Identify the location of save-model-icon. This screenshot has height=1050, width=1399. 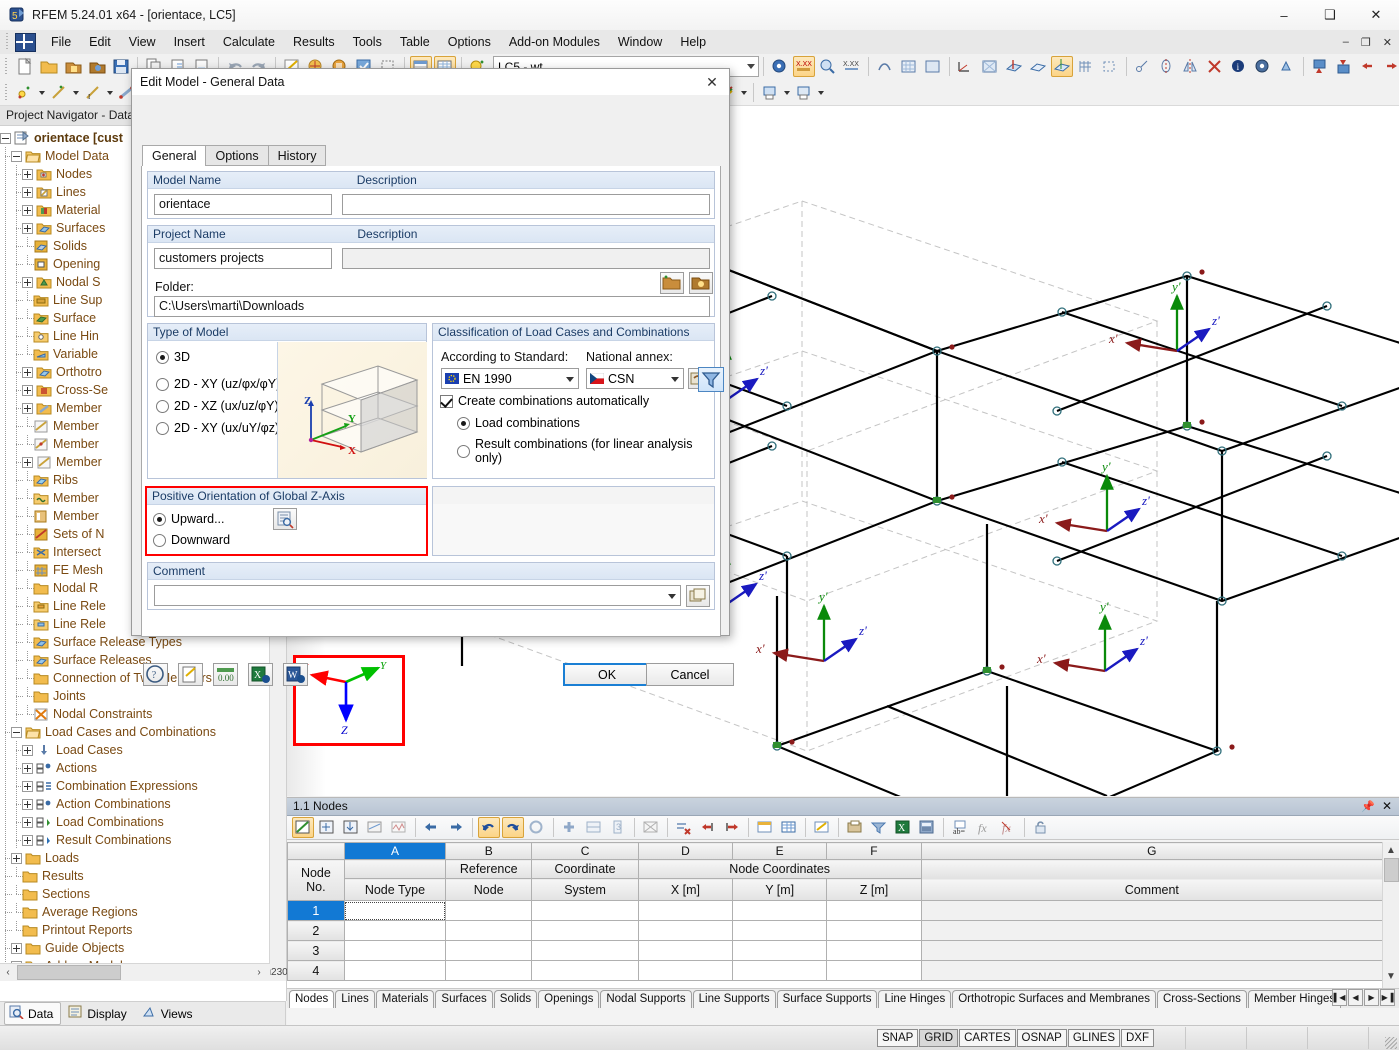
(97, 66).